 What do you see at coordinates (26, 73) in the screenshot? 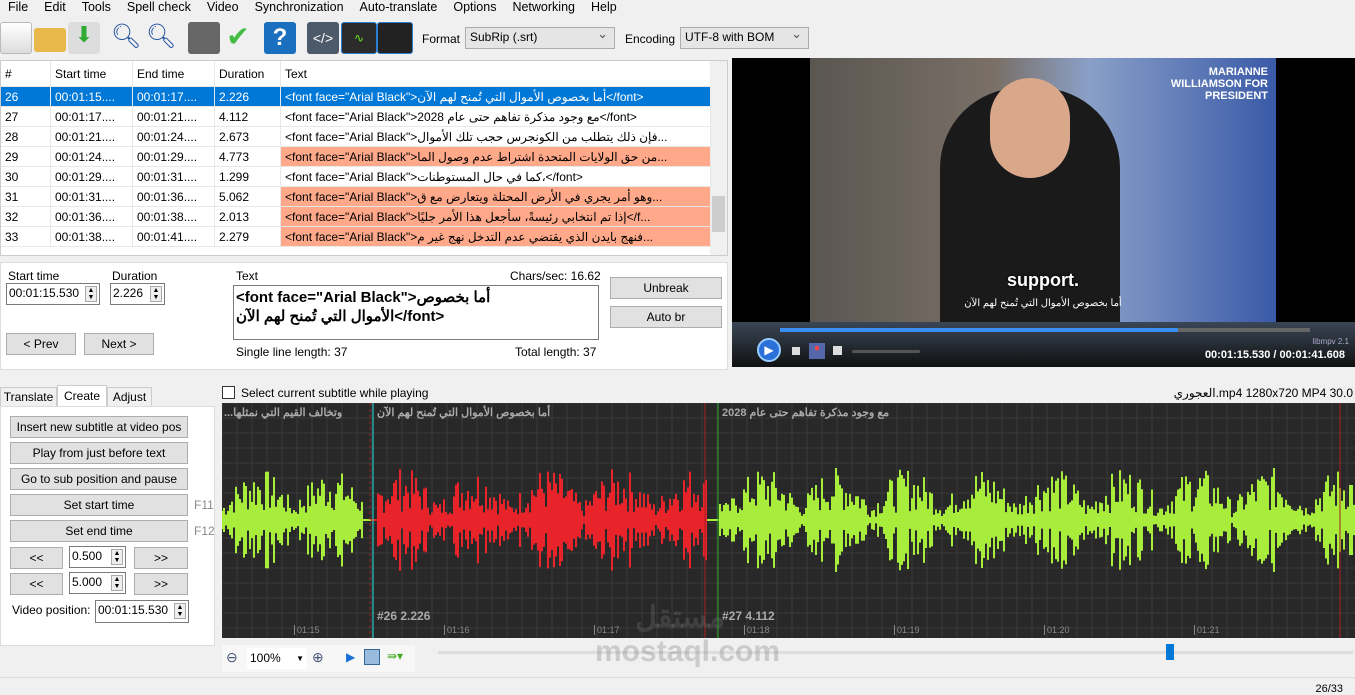
I see `column-header: #` at bounding box center [26, 73].